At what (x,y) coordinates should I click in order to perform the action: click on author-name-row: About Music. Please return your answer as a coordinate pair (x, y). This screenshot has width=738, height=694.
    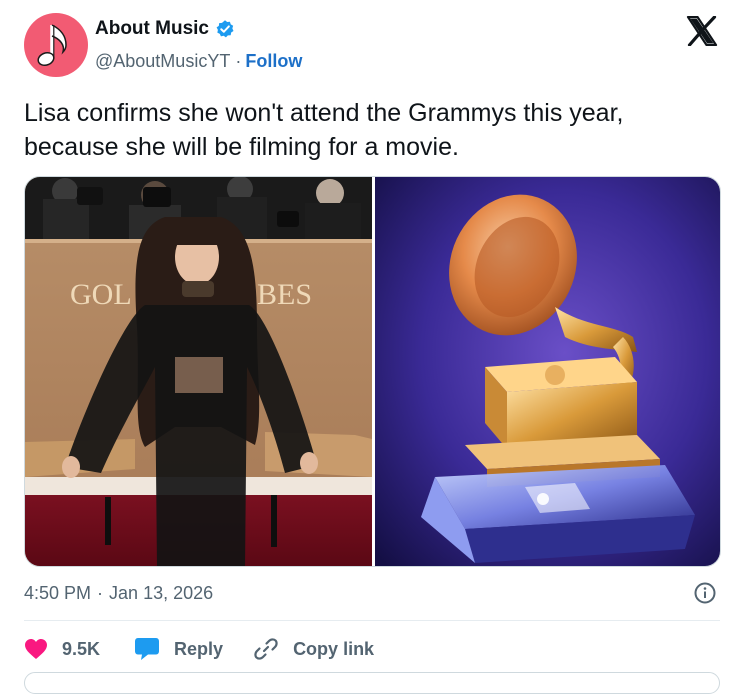
    Looking at the image, I should click on (165, 29).